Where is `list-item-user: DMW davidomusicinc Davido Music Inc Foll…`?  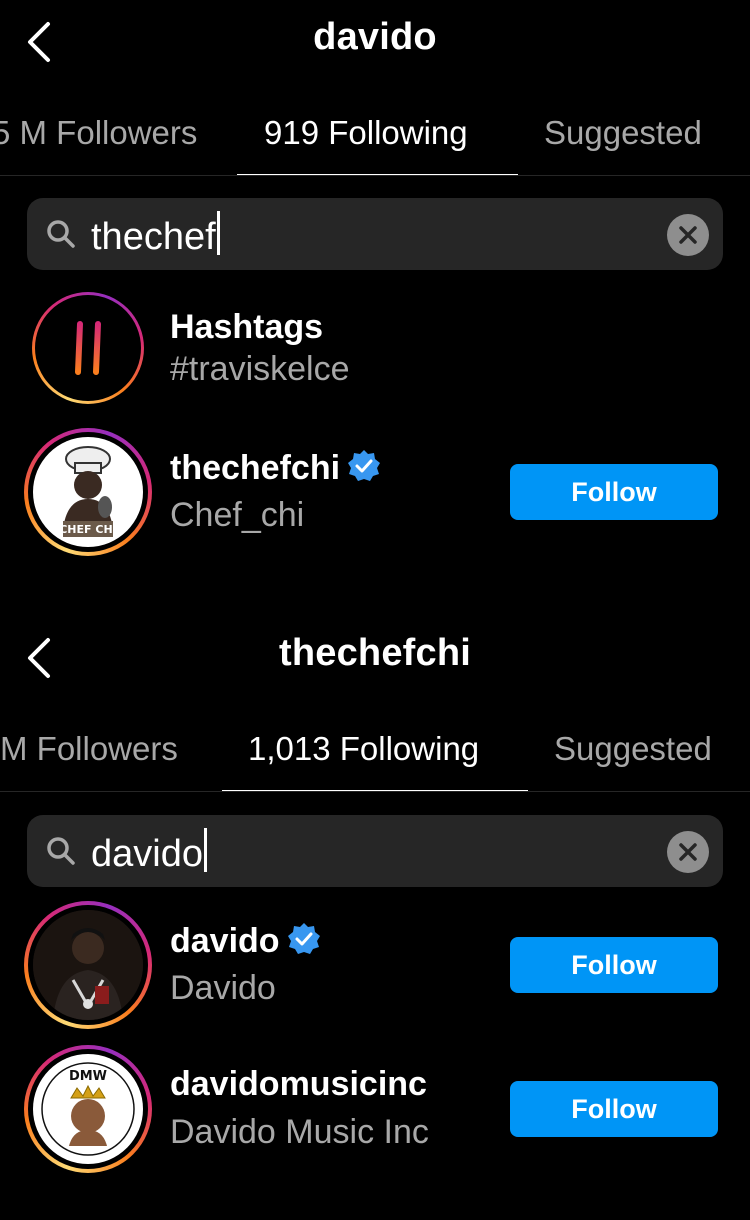 list-item-user: DMW davidomusicinc Davido Music Inc Foll… is located at coordinates (375, 1110).